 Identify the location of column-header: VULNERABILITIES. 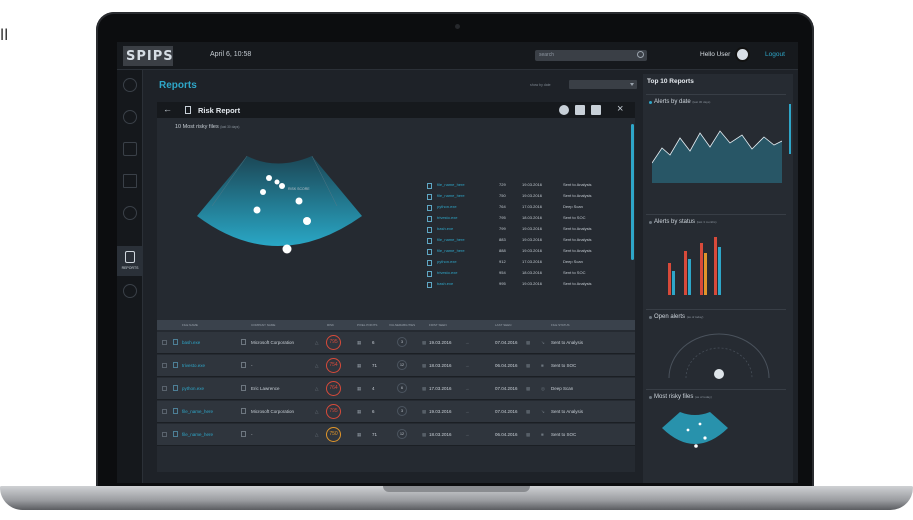
(402, 325).